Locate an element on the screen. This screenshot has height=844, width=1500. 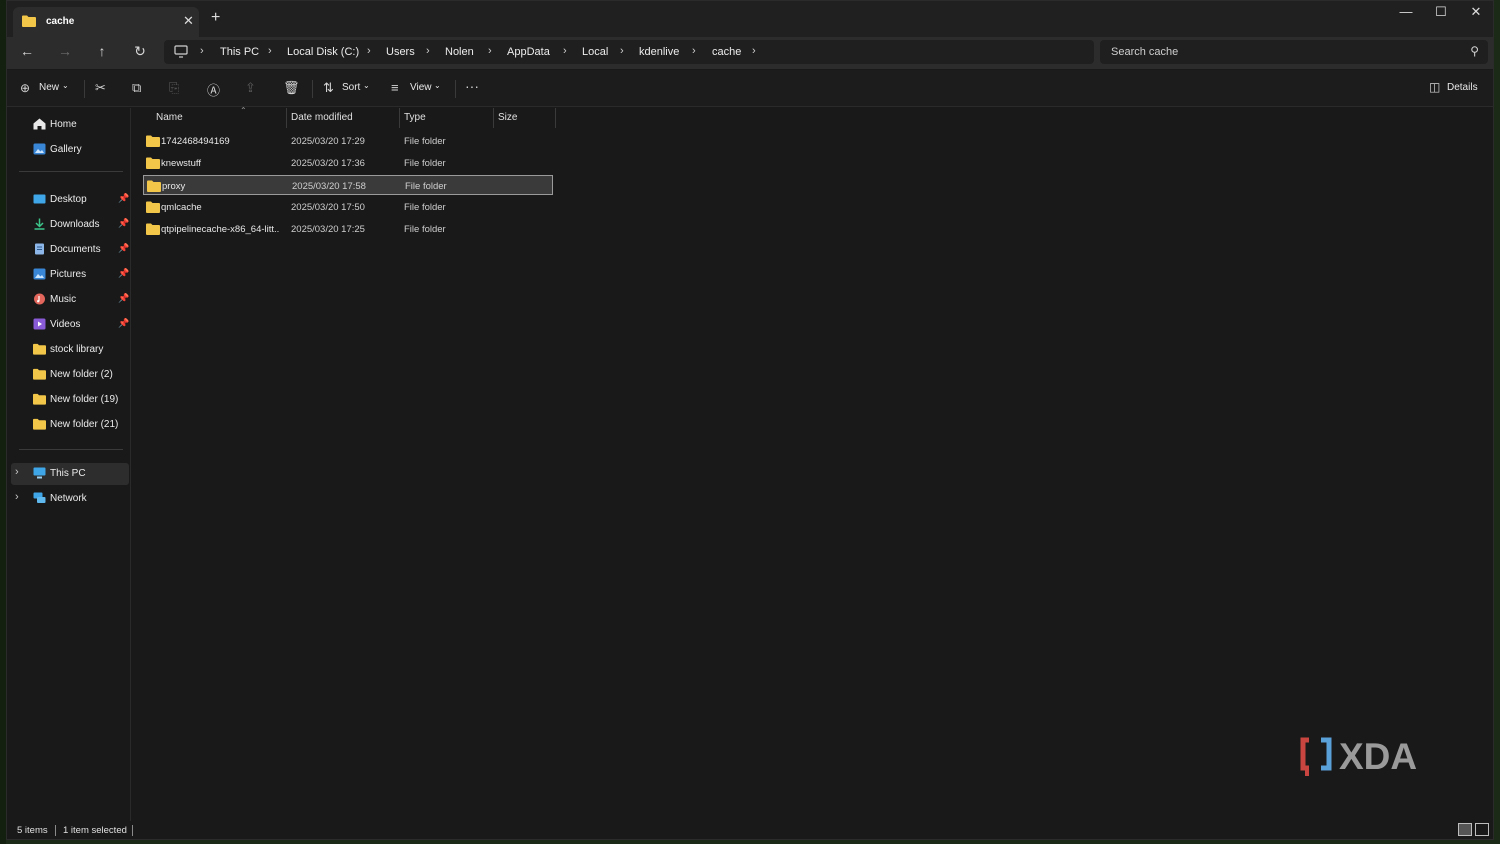
column-header-name: Name ⌃ is located at coordinates (201, 119).